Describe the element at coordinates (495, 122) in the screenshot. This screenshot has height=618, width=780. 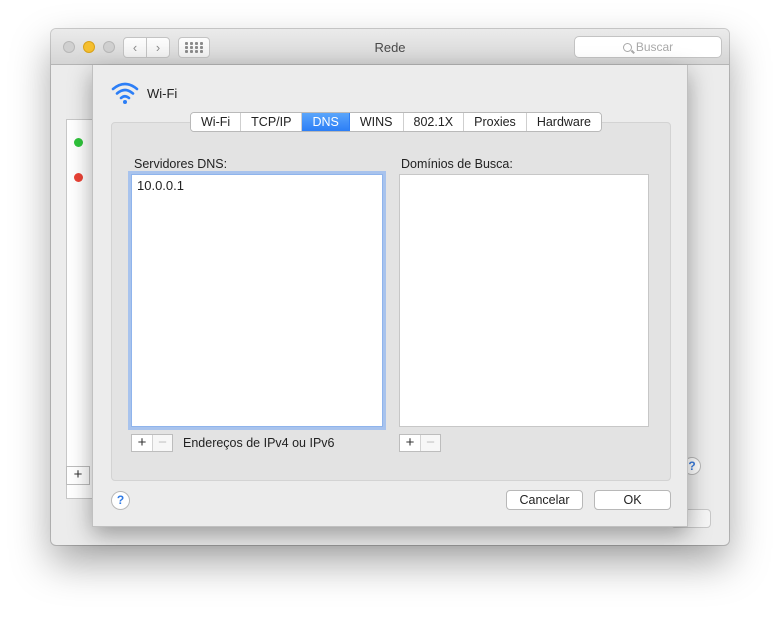
I see `tab-proxies: Proxies` at that location.